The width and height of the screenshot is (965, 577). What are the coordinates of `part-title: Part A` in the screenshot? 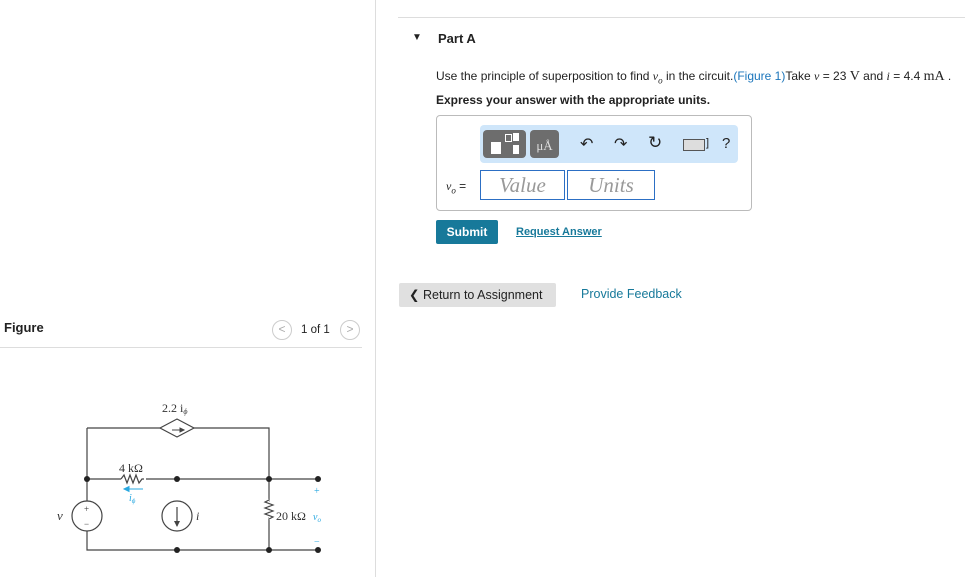 It's located at (457, 38).